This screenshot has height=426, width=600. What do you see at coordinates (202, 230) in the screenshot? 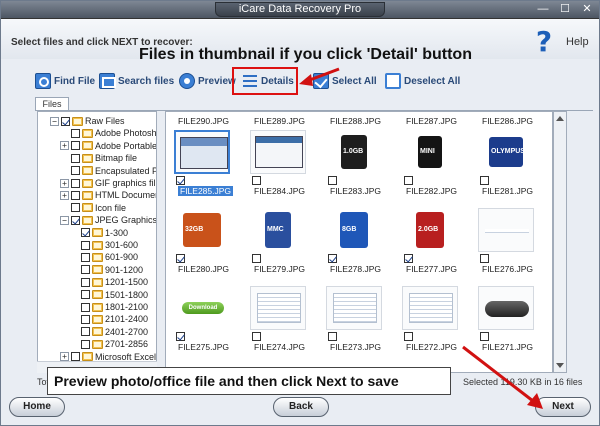
I see `thumbnail: 32GB` at bounding box center [202, 230].